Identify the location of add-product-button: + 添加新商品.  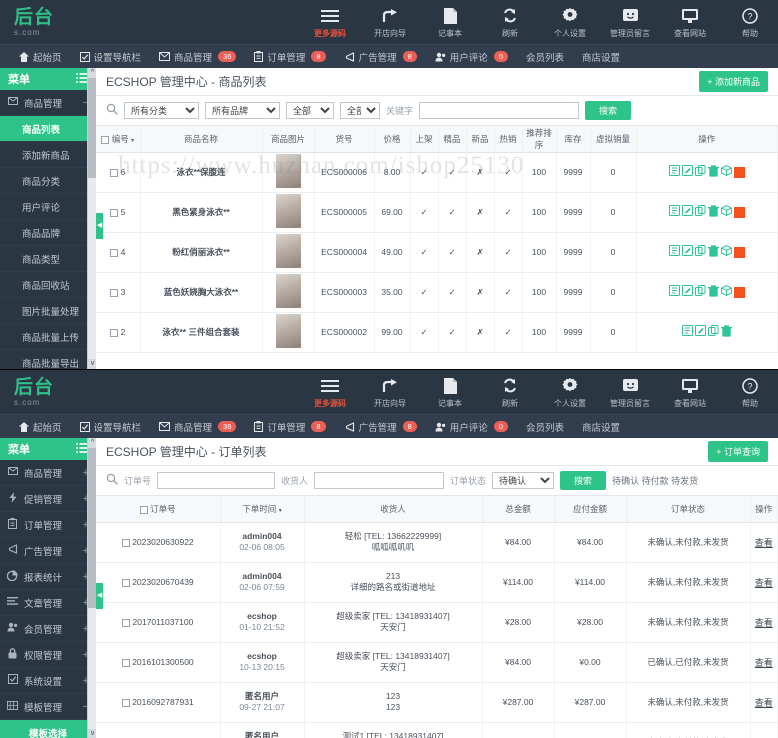
(733, 81).